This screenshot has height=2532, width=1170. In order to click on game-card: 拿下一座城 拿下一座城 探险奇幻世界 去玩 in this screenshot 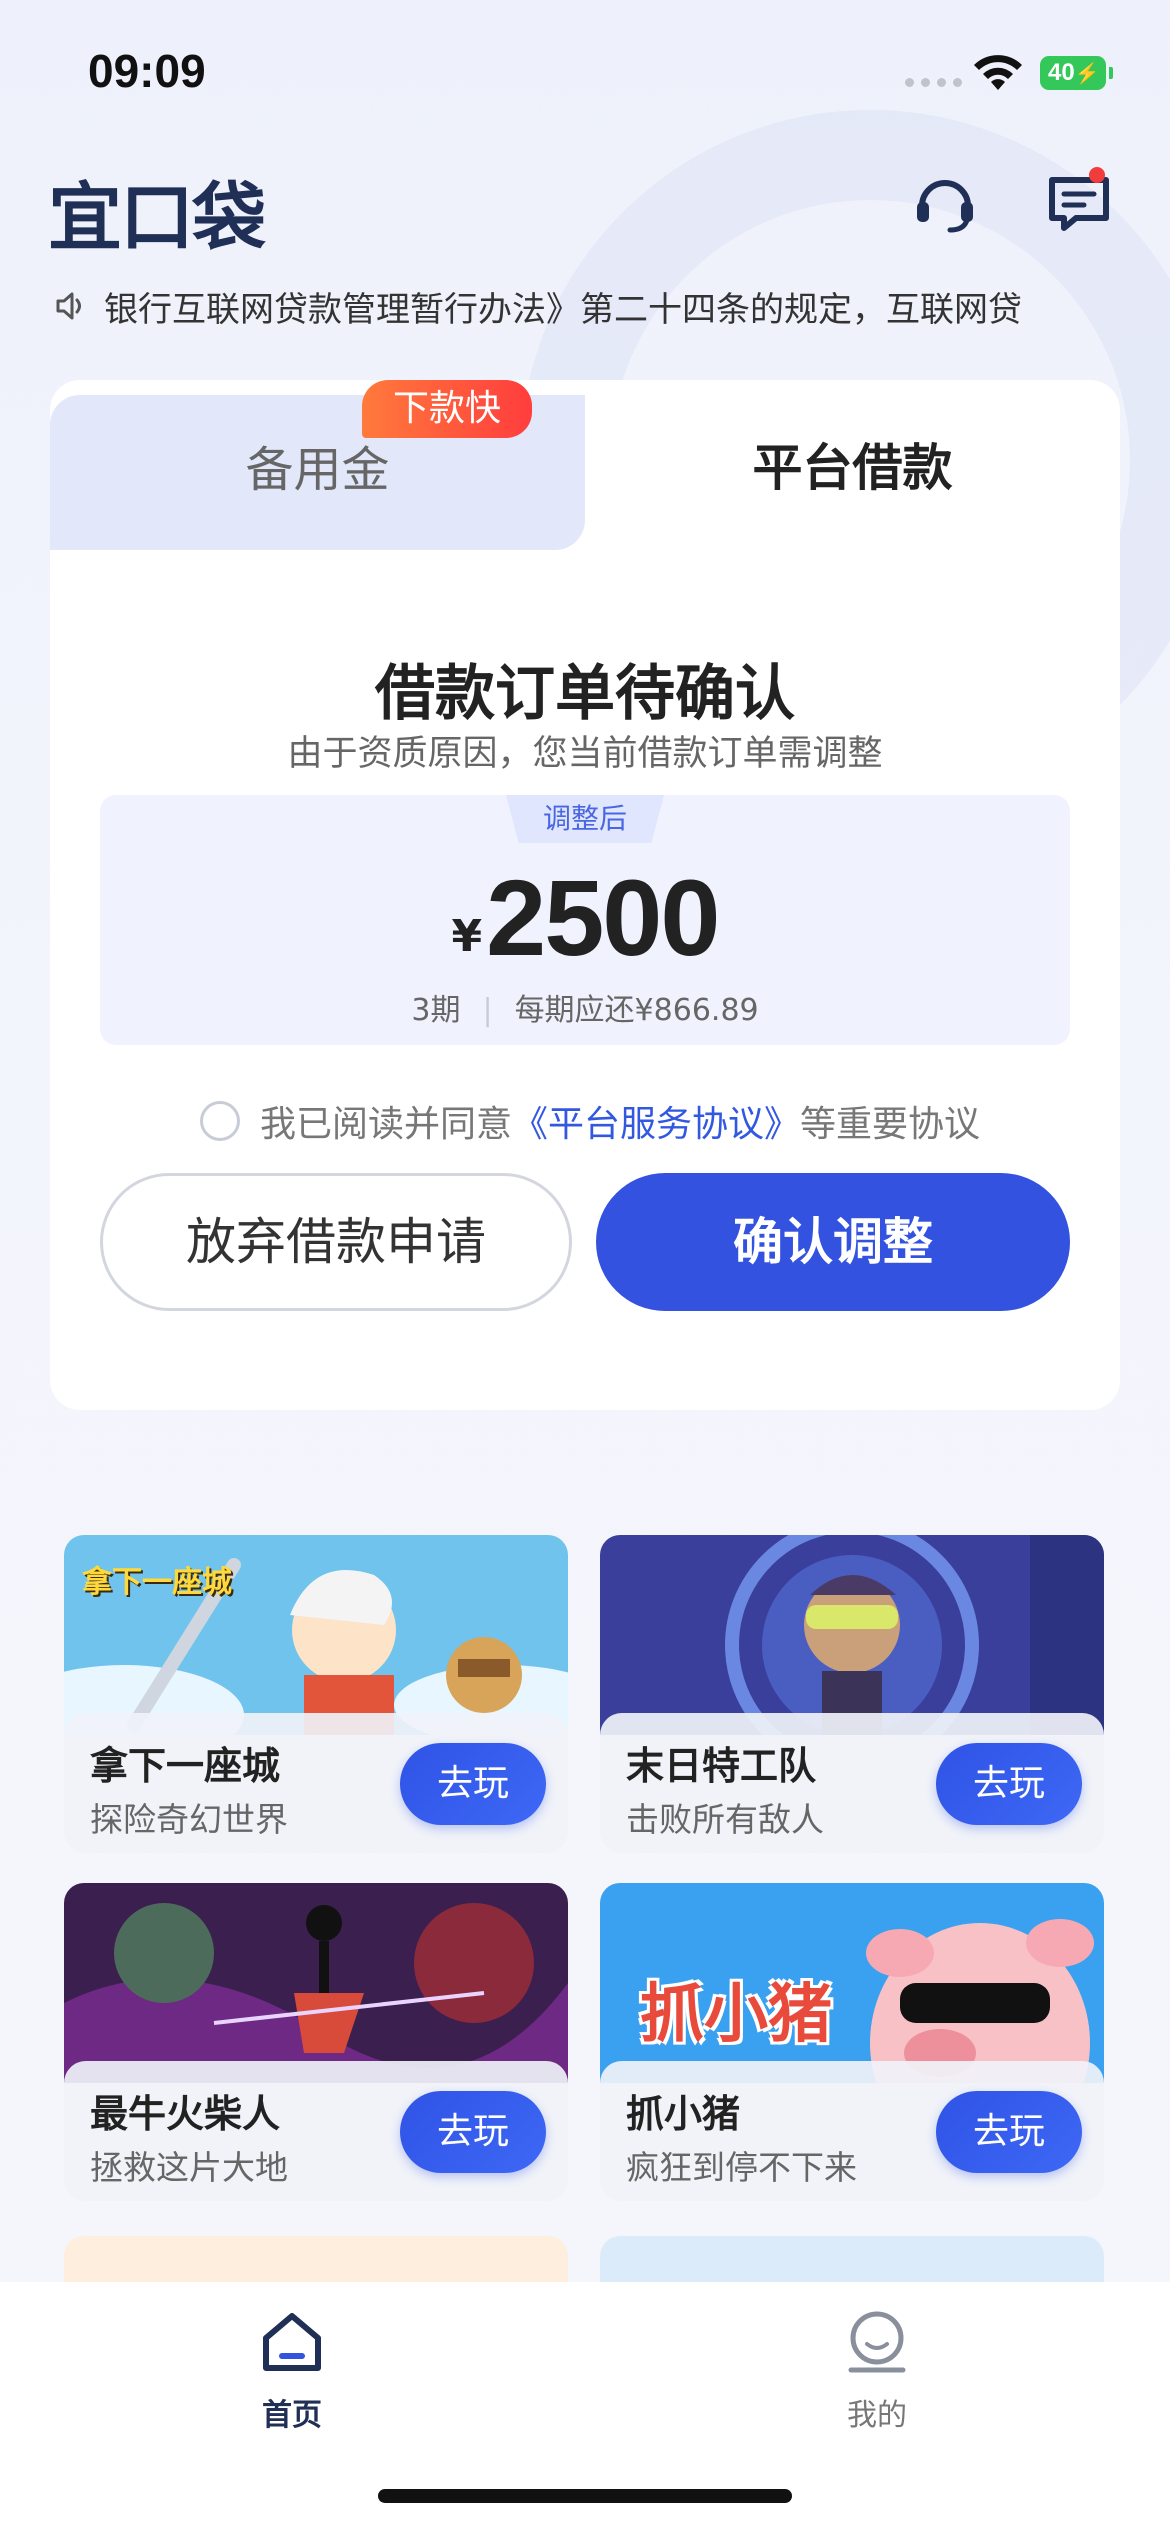, I will do `click(316, 1694)`.